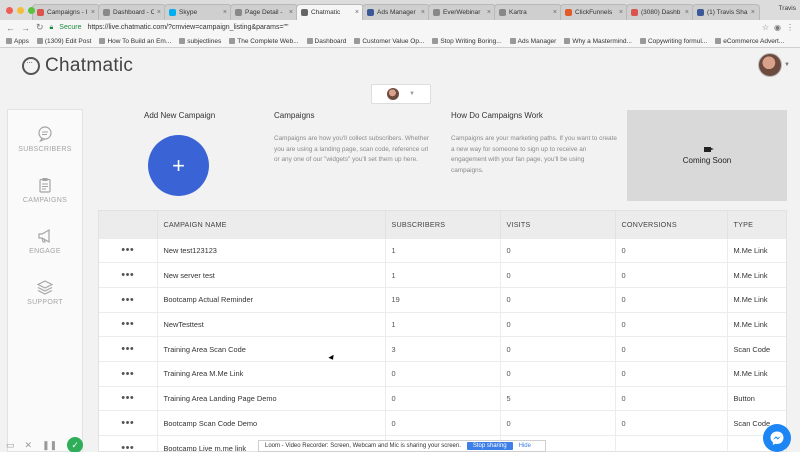 This screenshot has width=800, height=452. Describe the element at coordinates (29, 445) in the screenshot. I see `close-icon: ✕` at that location.